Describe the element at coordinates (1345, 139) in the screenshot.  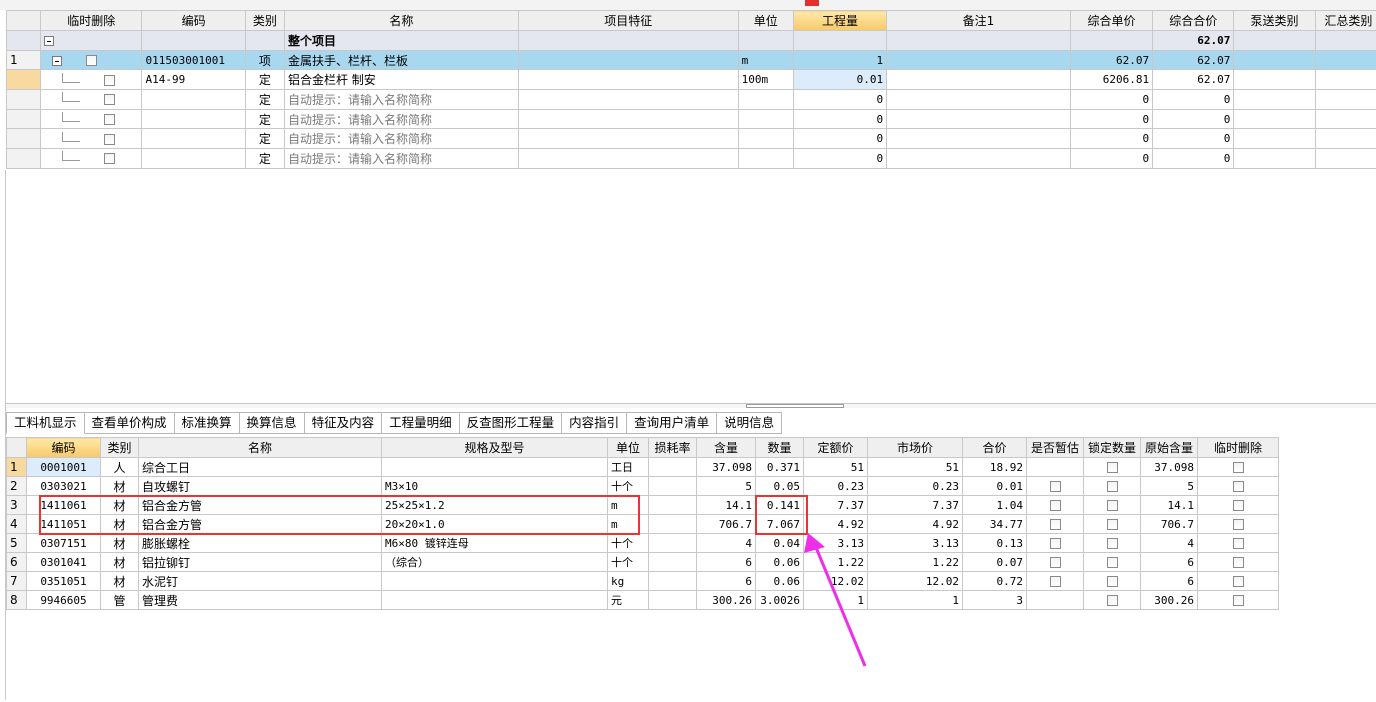
I see `summary-cell` at that location.